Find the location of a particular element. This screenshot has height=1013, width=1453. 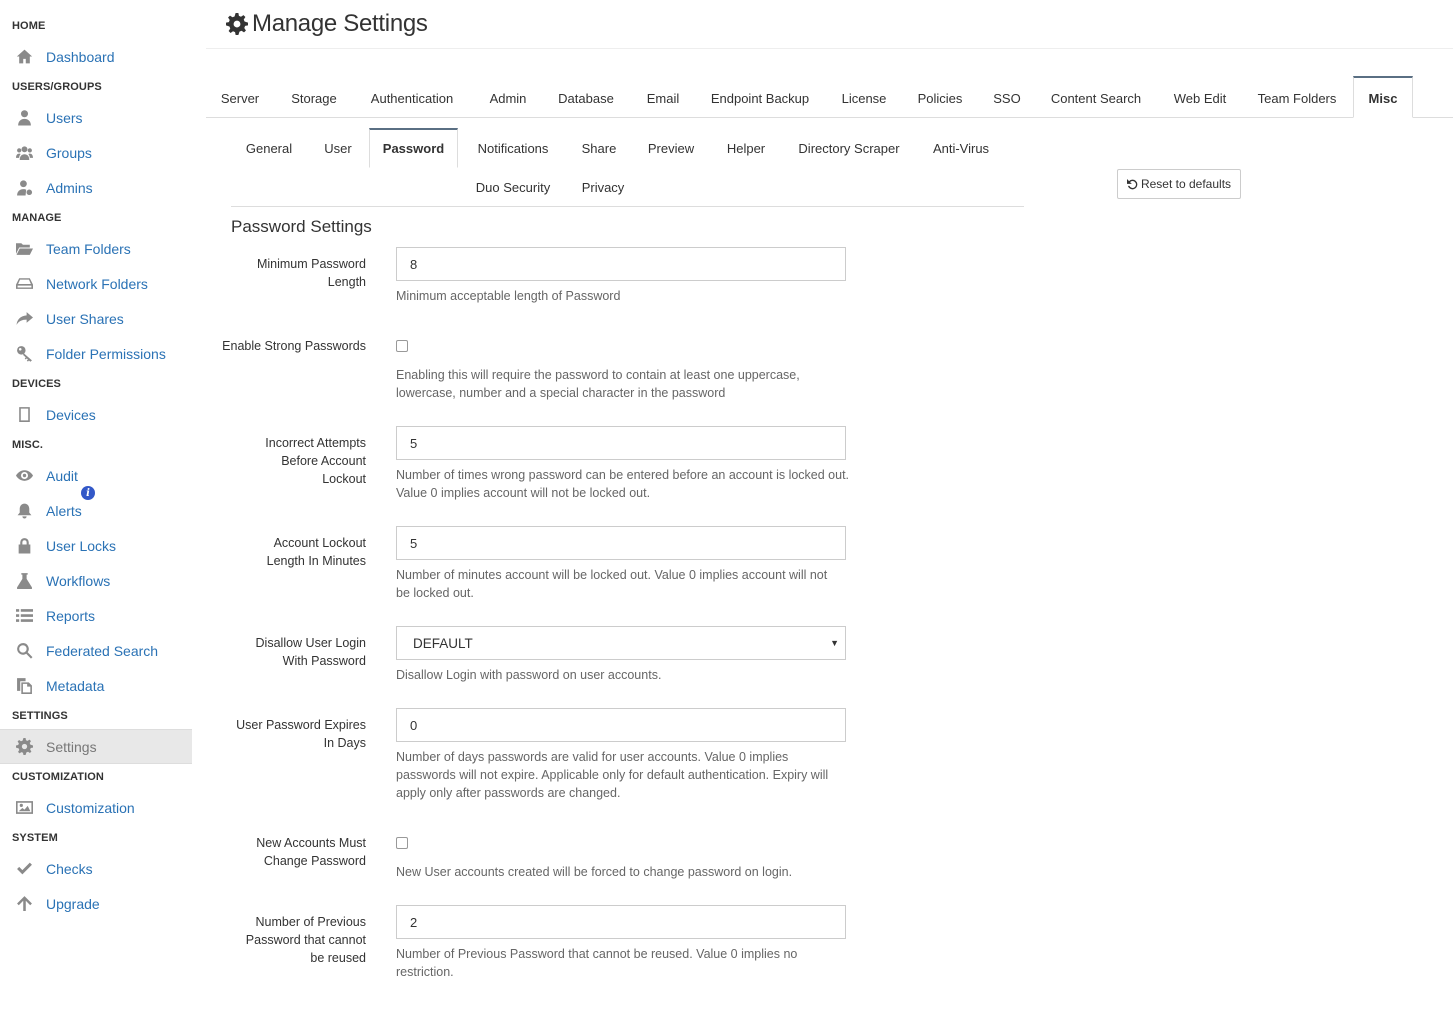

tab-team-folders: Team Folders is located at coordinates (1297, 97).